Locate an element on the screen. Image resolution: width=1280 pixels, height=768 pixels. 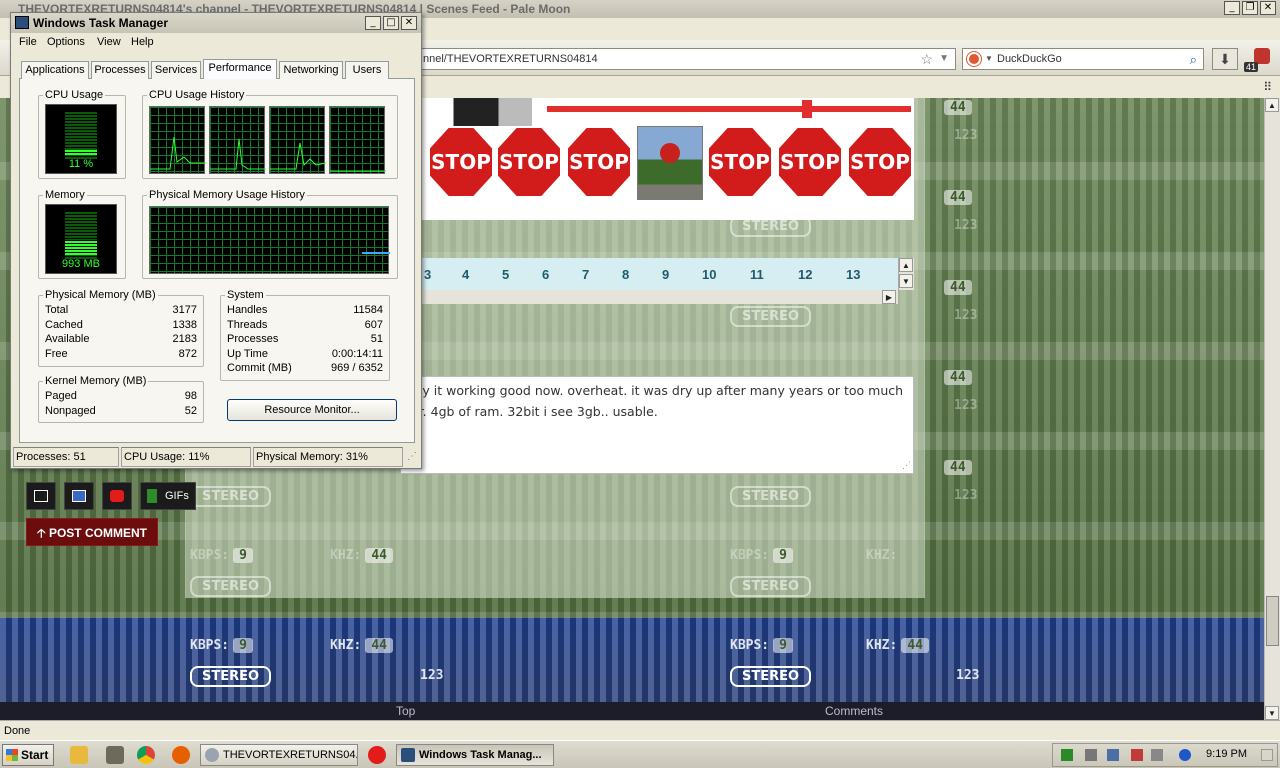
page-link: 12 is located at coordinates (805, 274).